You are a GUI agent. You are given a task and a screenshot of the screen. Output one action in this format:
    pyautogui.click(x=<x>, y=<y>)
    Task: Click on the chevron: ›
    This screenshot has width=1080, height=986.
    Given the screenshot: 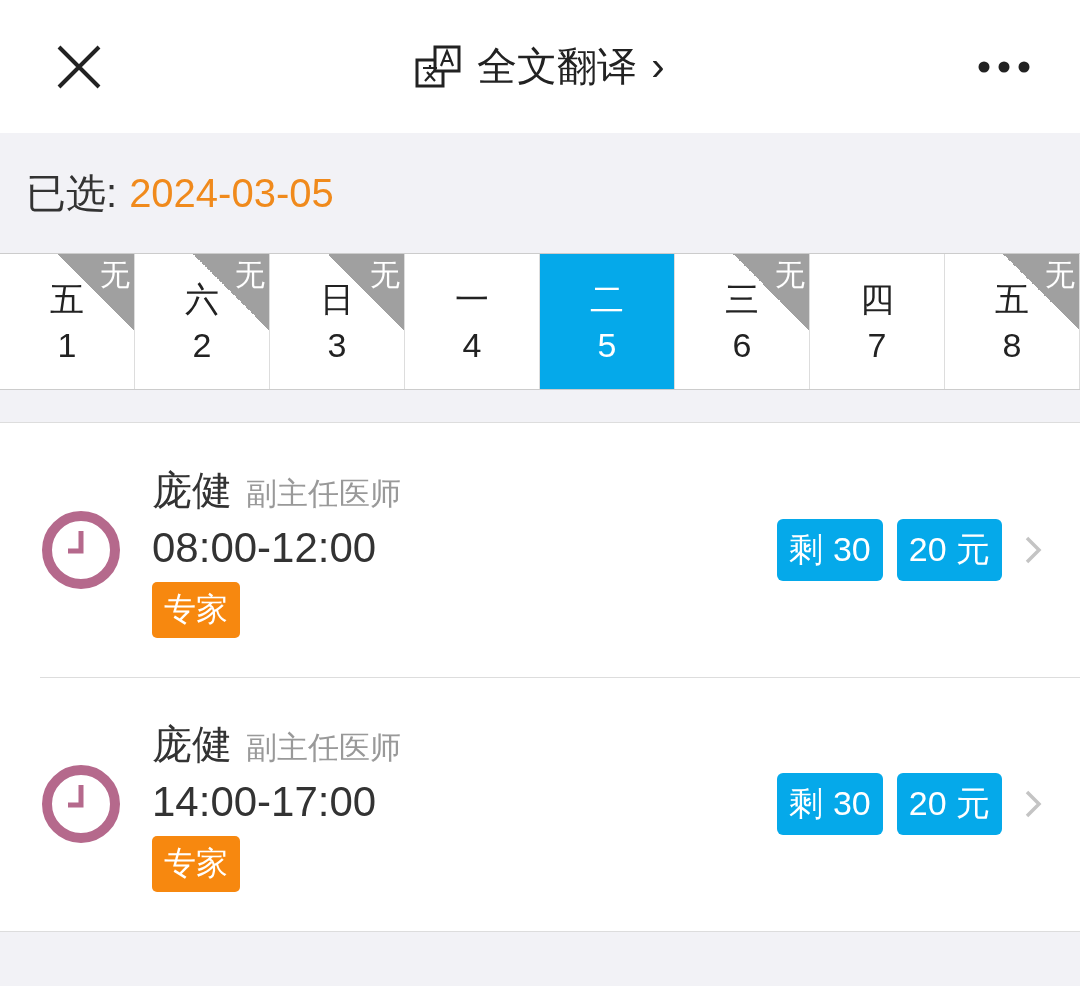 What is the action you would take?
    pyautogui.click(x=658, y=66)
    